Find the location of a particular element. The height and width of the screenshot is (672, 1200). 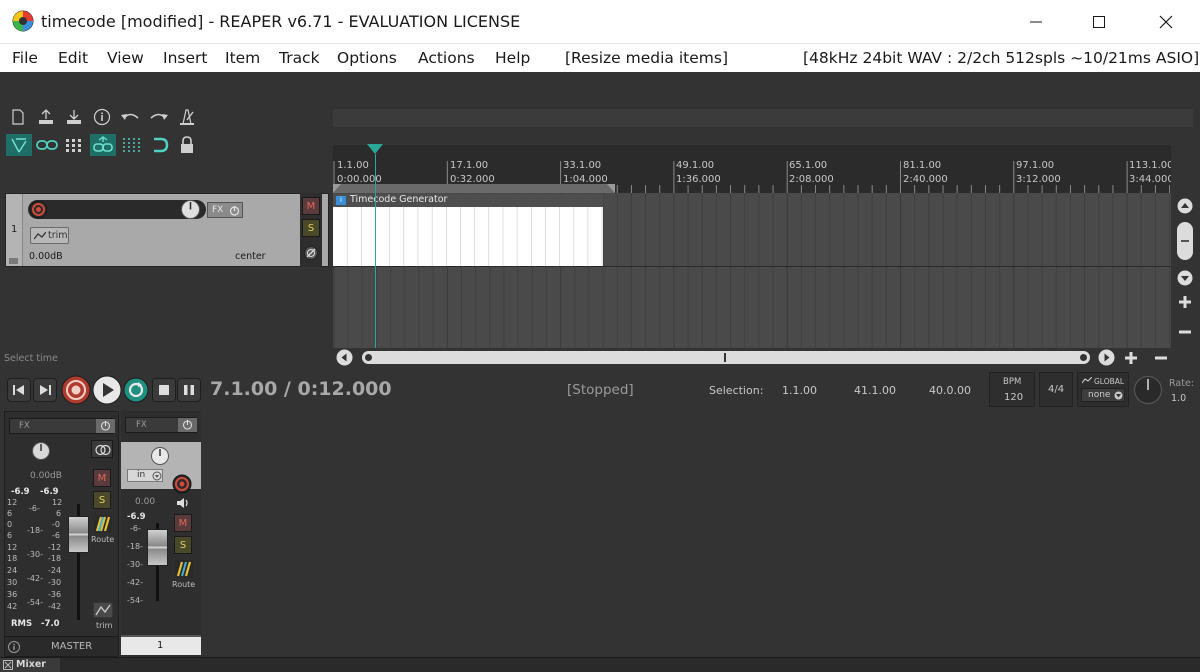

volume-knob is located at coordinates (190, 209).